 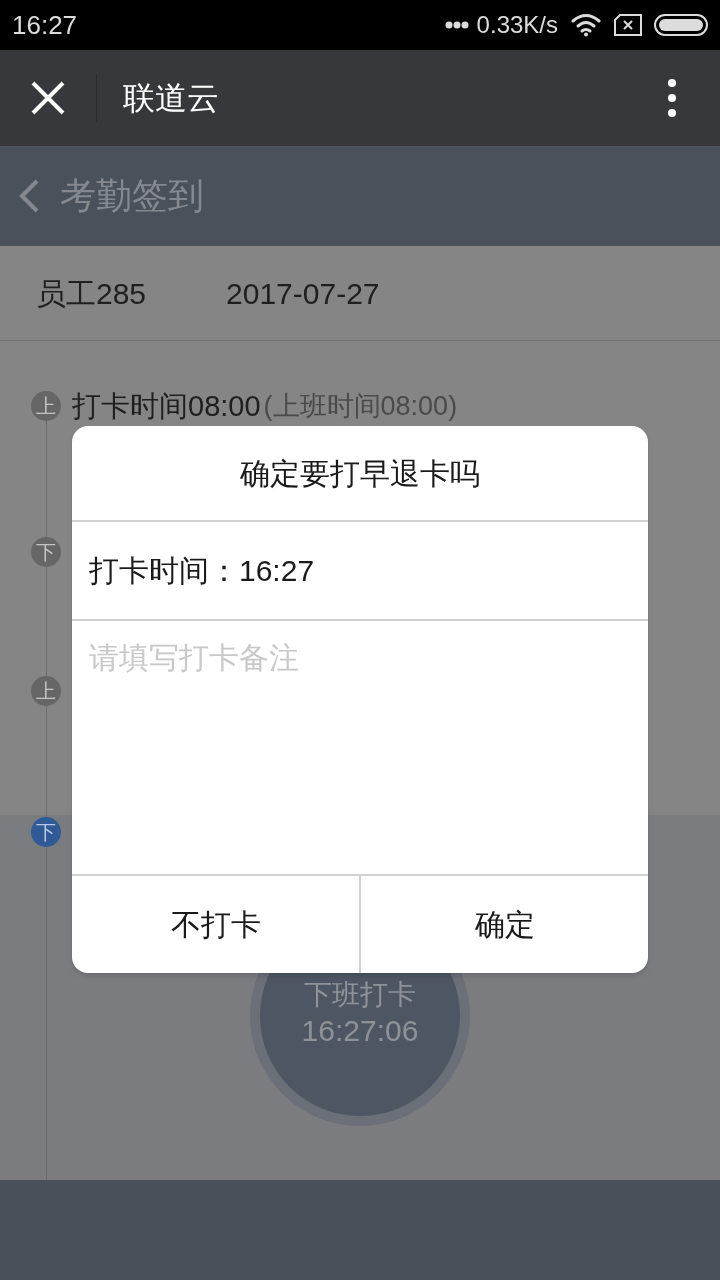 What do you see at coordinates (91, 293) in the screenshot?
I see `employee-name: 员工285` at bounding box center [91, 293].